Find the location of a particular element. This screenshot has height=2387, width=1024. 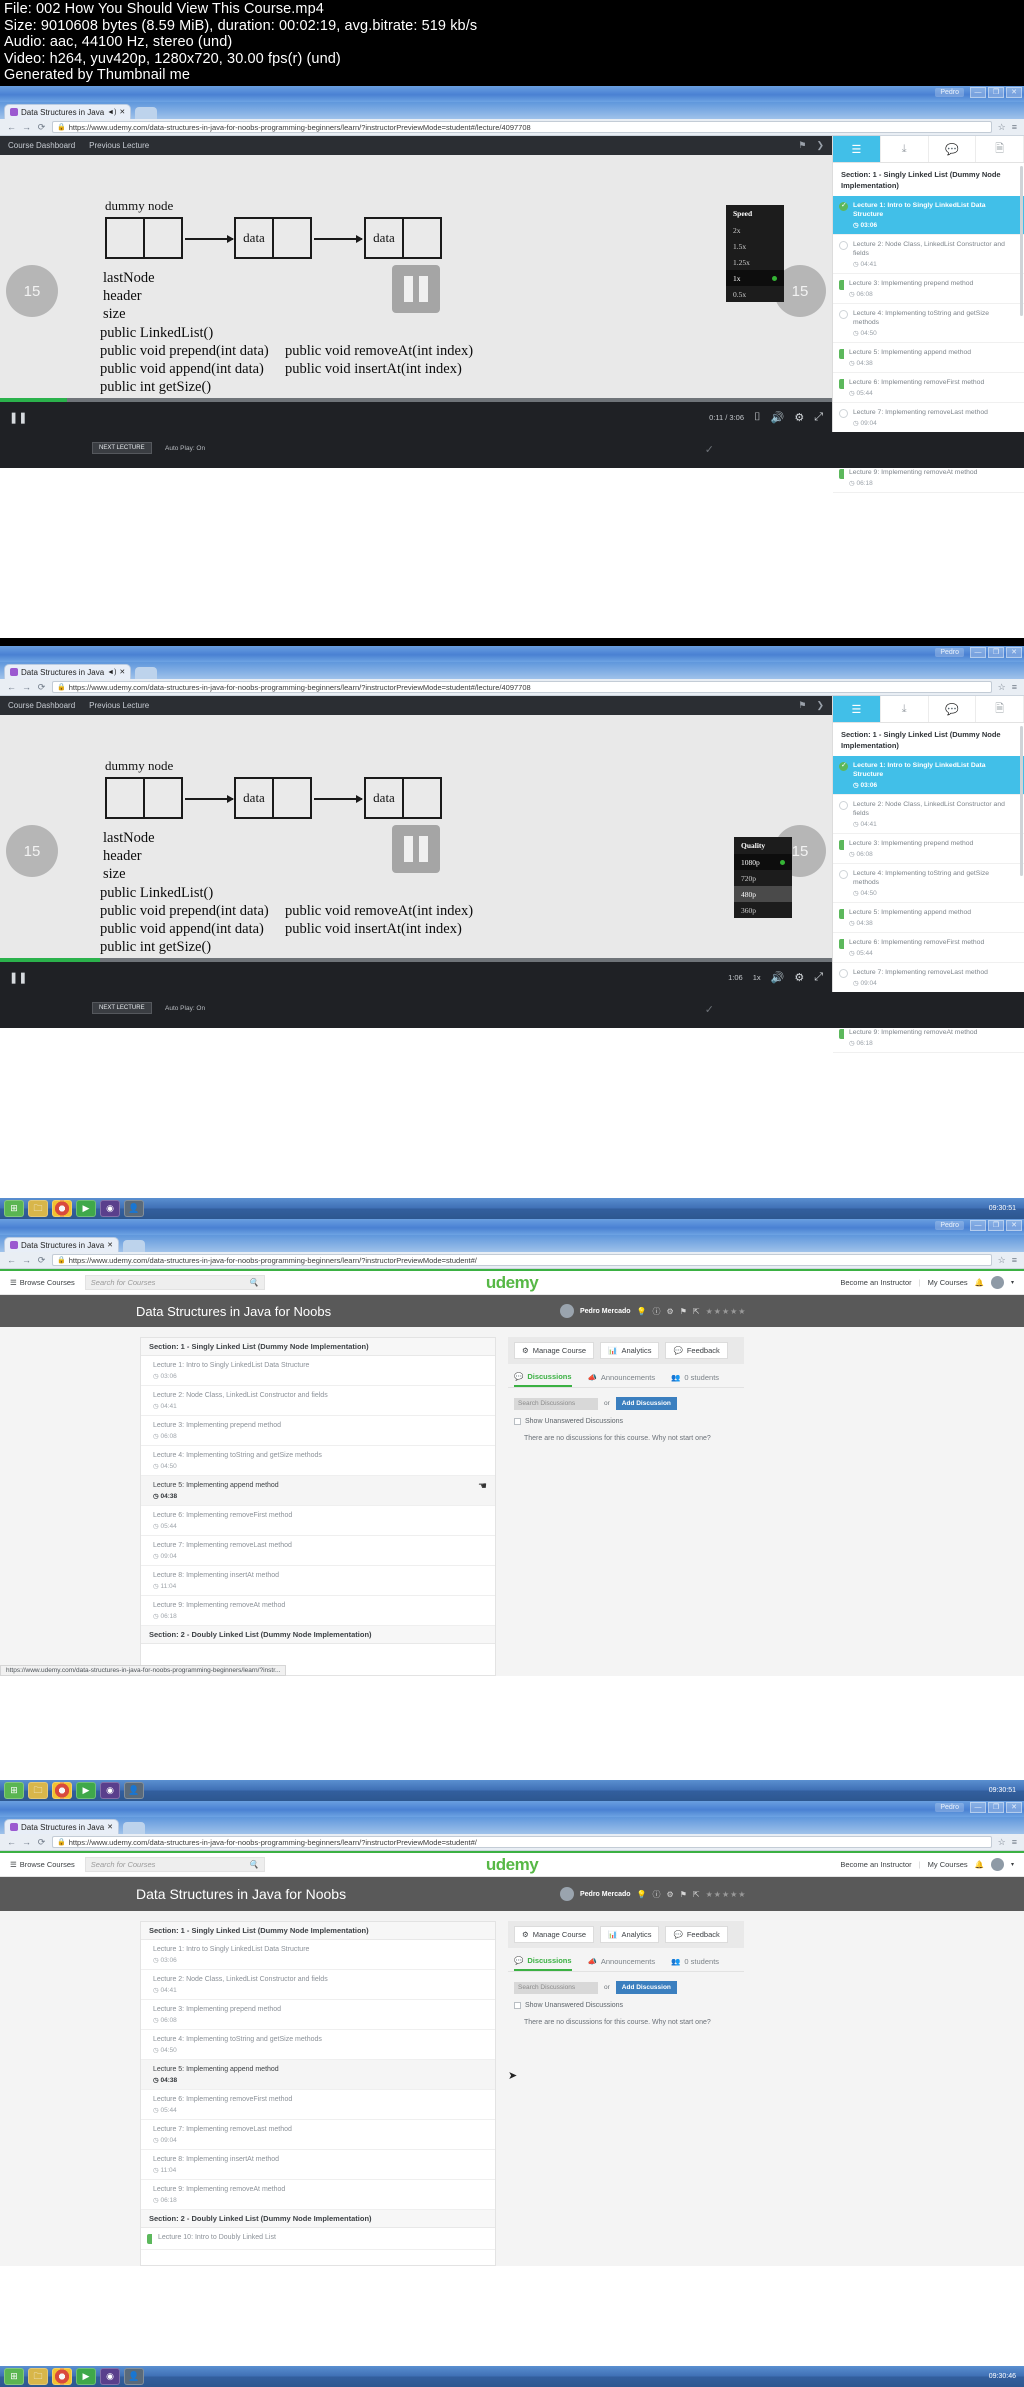

folder-icon-3: 🗀 is located at coordinates (38, 2376).